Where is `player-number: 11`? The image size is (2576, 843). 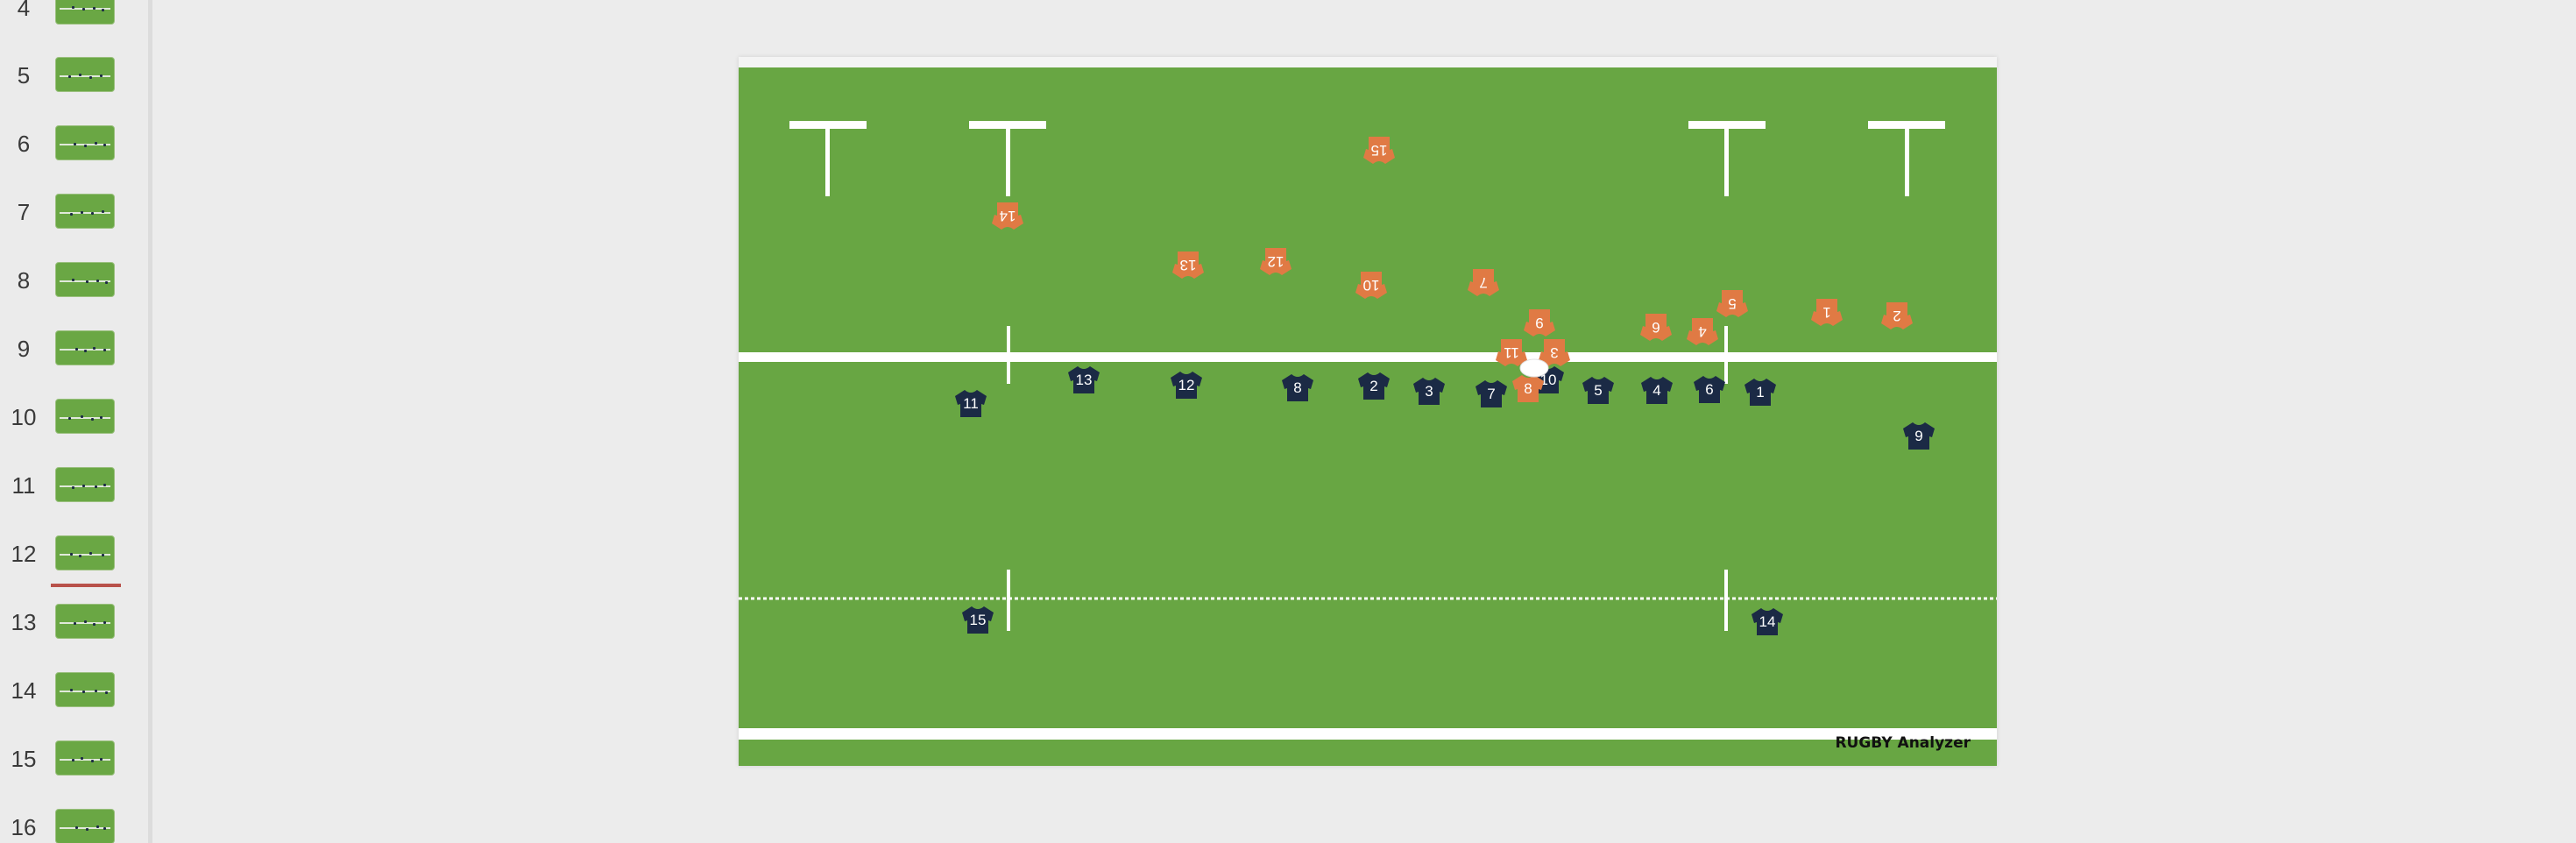 player-number: 11 is located at coordinates (1511, 353).